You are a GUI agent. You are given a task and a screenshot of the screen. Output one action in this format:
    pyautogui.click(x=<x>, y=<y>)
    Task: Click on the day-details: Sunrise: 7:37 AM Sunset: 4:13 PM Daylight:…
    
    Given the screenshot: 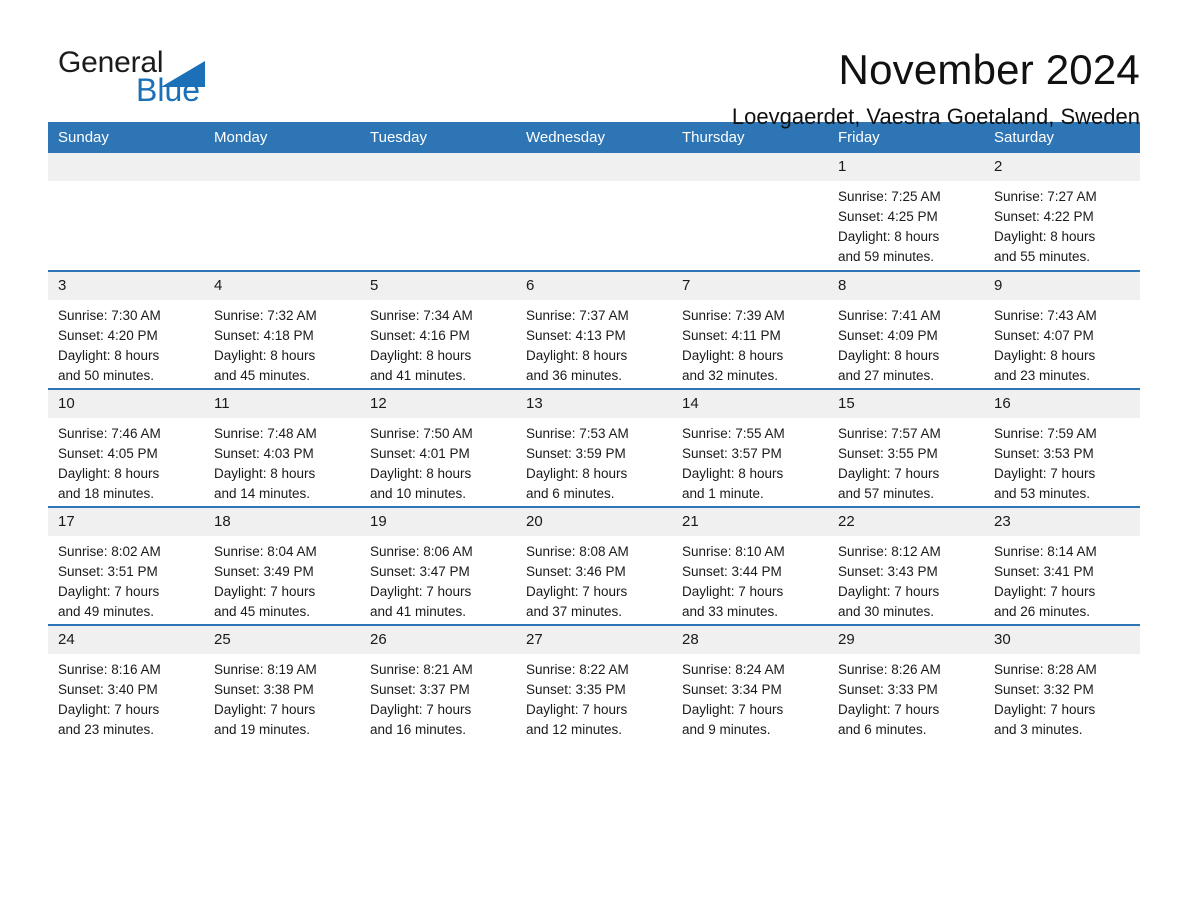 What is the action you would take?
    pyautogui.click(x=594, y=343)
    